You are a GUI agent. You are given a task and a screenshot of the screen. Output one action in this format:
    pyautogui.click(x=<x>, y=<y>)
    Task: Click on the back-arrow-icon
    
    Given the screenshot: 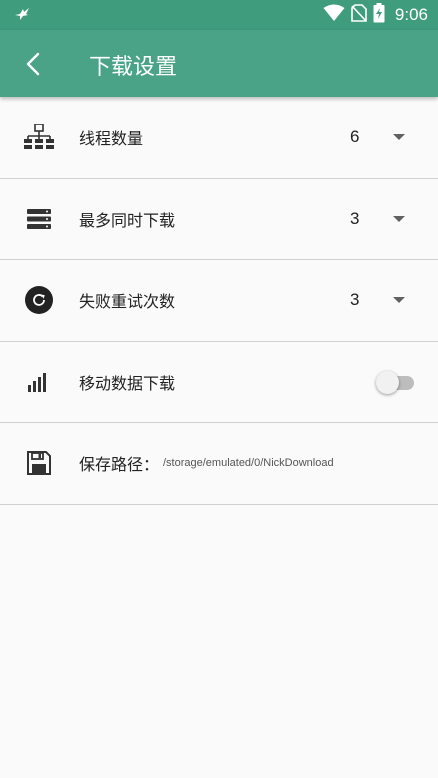 What is the action you would take?
    pyautogui.click(x=35, y=64)
    